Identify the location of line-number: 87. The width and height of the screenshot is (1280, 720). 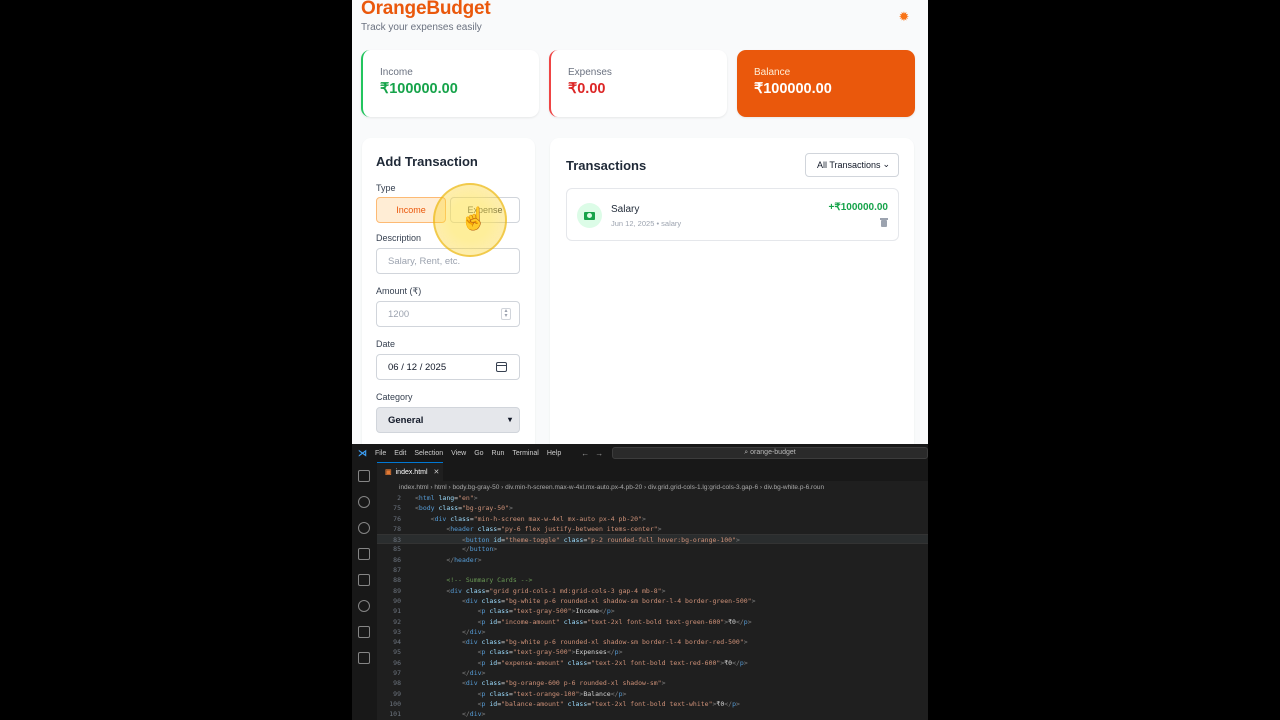
(397, 570).